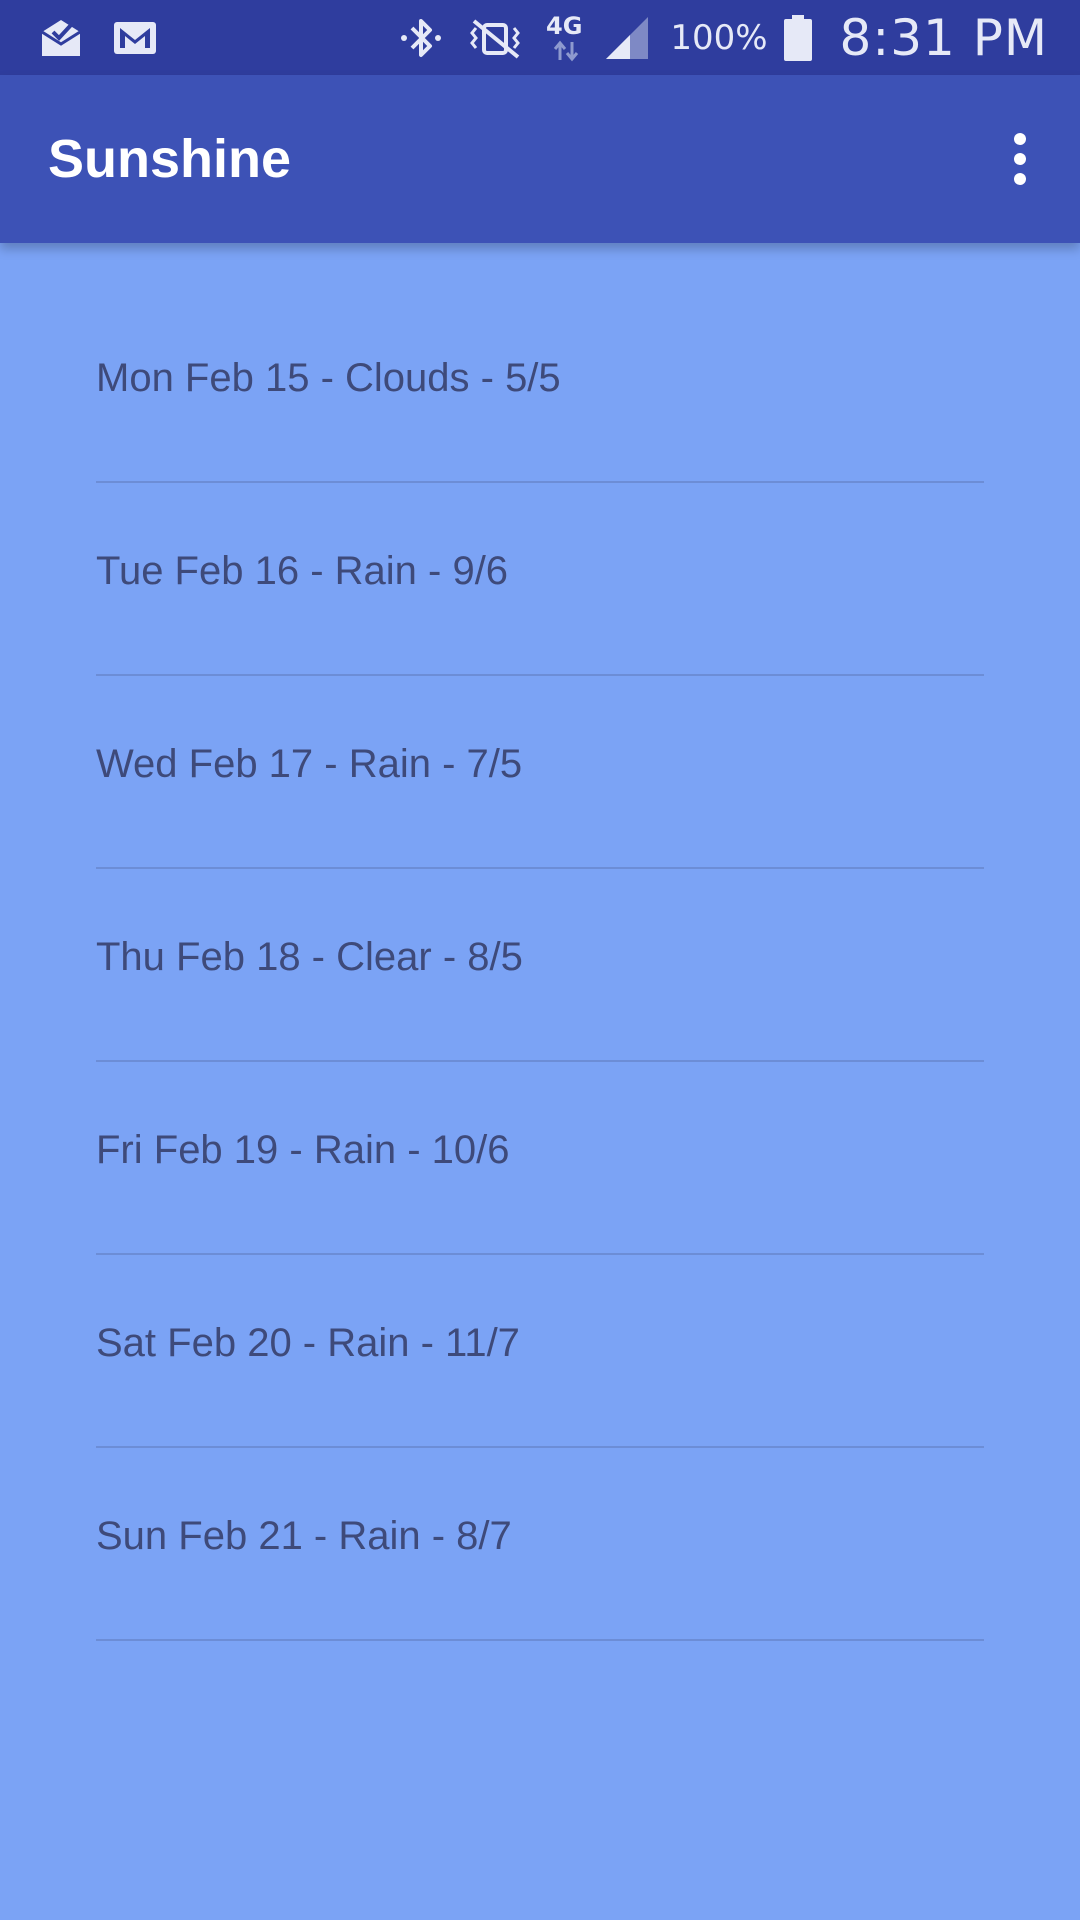 The width and height of the screenshot is (1080, 1920). I want to click on app-toolbar: Sunshine, so click(540, 159).